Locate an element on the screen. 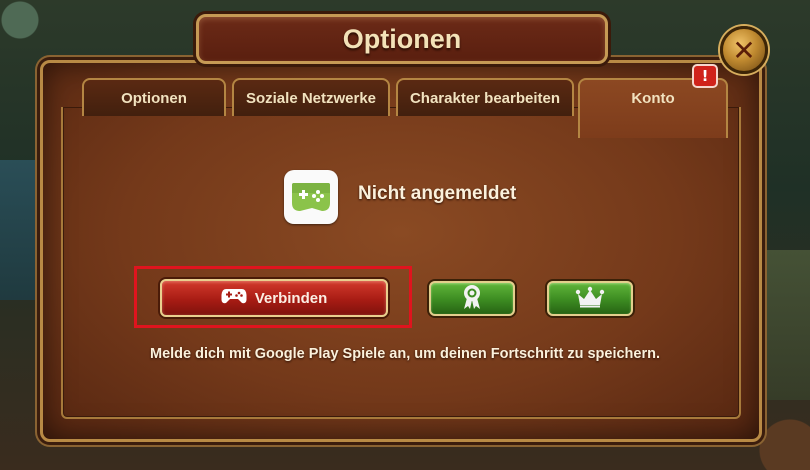 This screenshot has width=810, height=470. gamepad-icon is located at coordinates (234, 298).